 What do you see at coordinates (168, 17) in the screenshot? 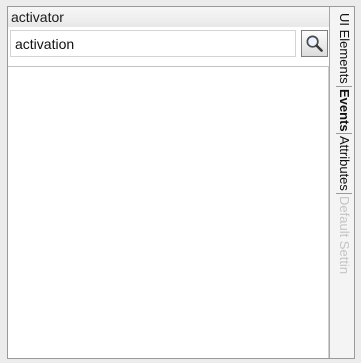
I see `panel-header: activator` at bounding box center [168, 17].